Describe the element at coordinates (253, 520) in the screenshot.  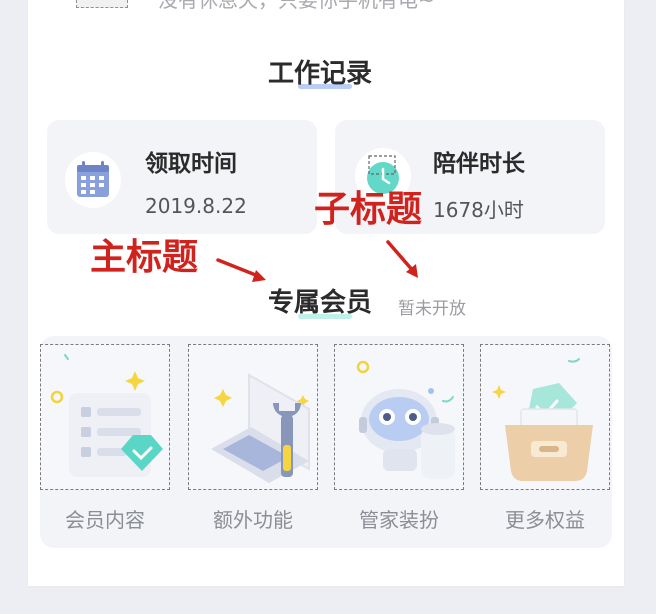
I see `member-tile-label: 额外功能` at that location.